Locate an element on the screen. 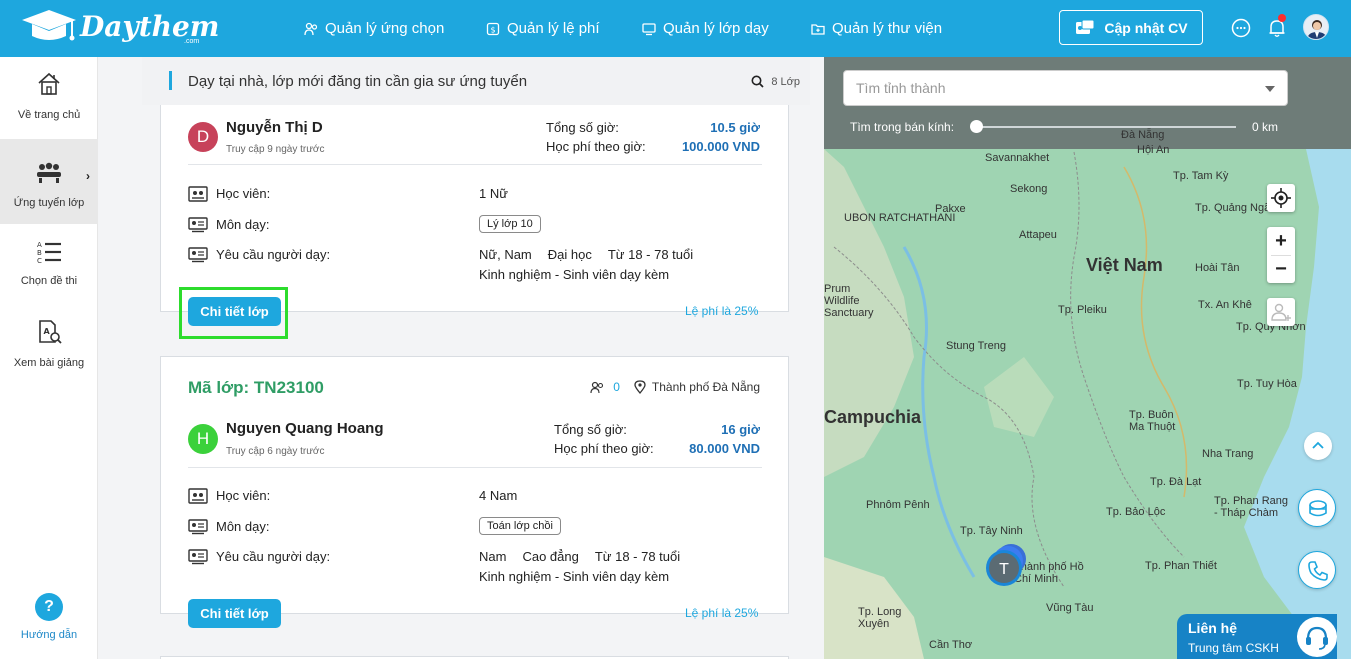 Image resolution: width=1351 pixels, height=659 pixels. update-cv-label: Cập nhật CV is located at coordinates (1146, 27).